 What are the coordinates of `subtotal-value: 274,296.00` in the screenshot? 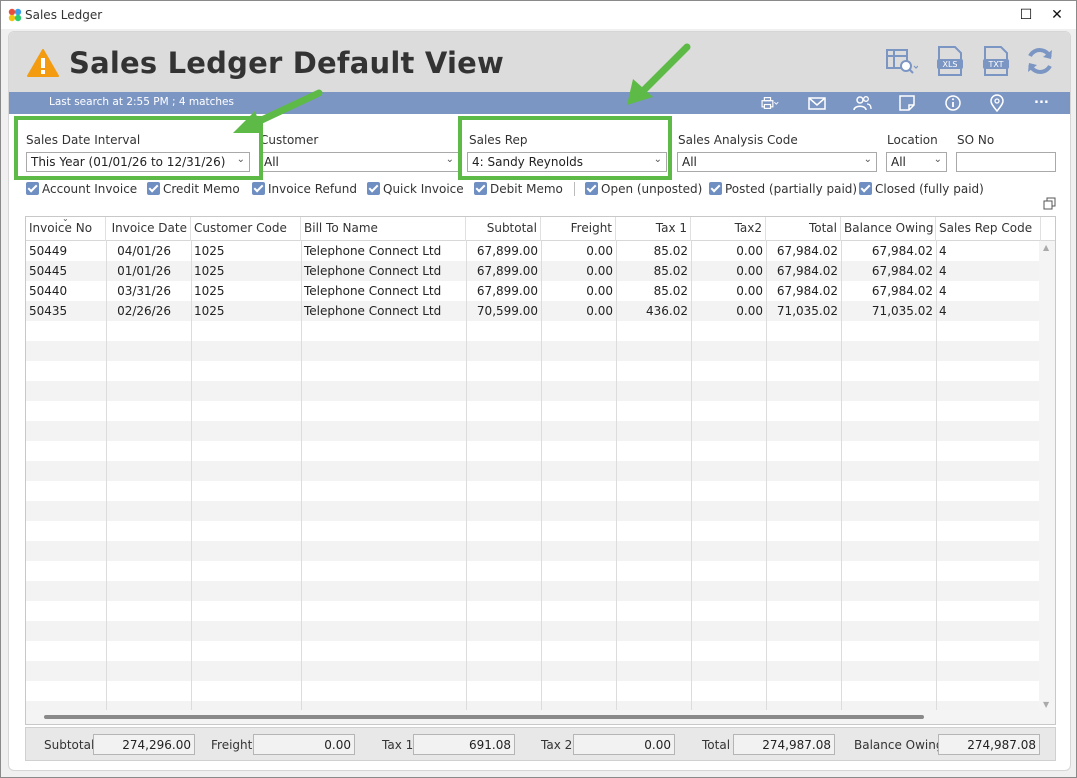 It's located at (144, 744).